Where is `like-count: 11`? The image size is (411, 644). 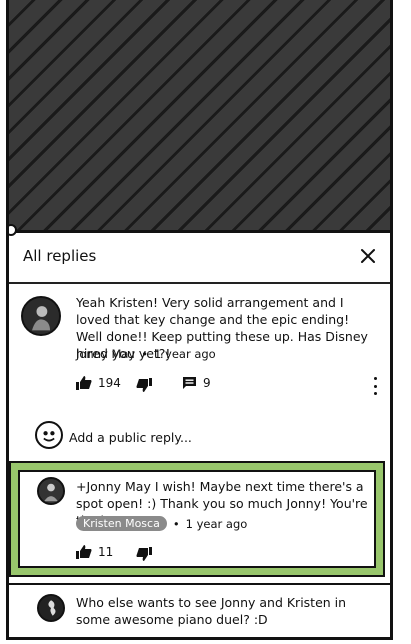
like-count: 11 is located at coordinates (106, 552).